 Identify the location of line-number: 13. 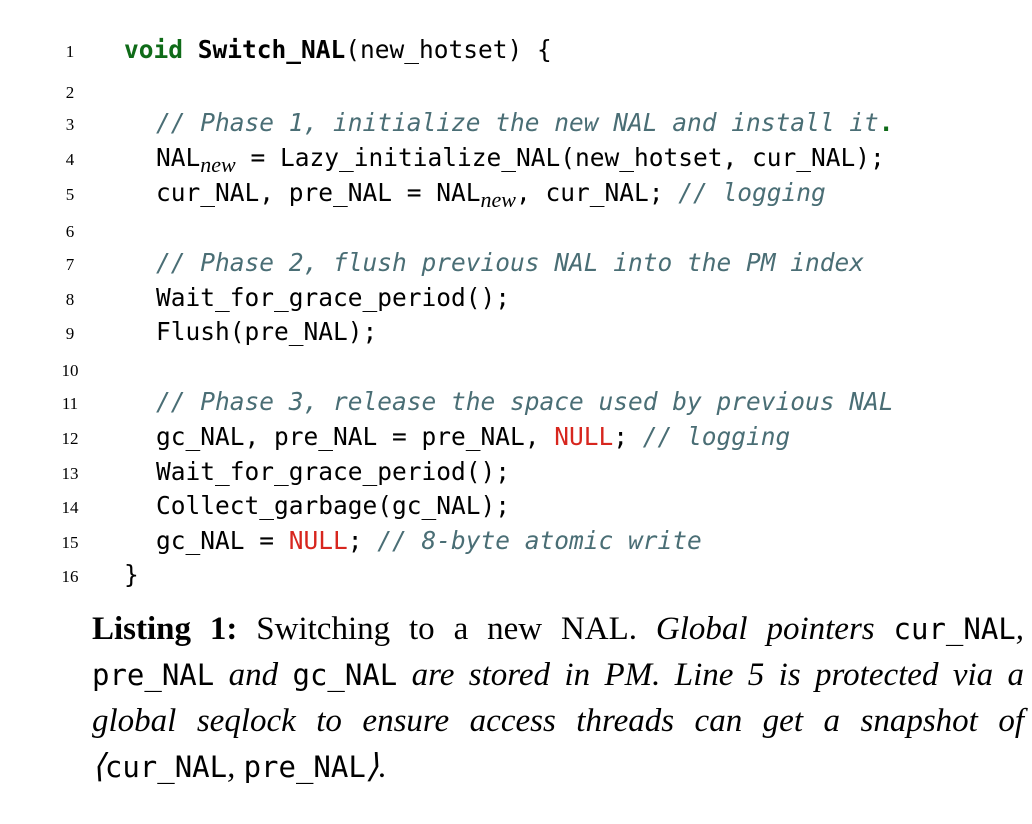
(70, 473).